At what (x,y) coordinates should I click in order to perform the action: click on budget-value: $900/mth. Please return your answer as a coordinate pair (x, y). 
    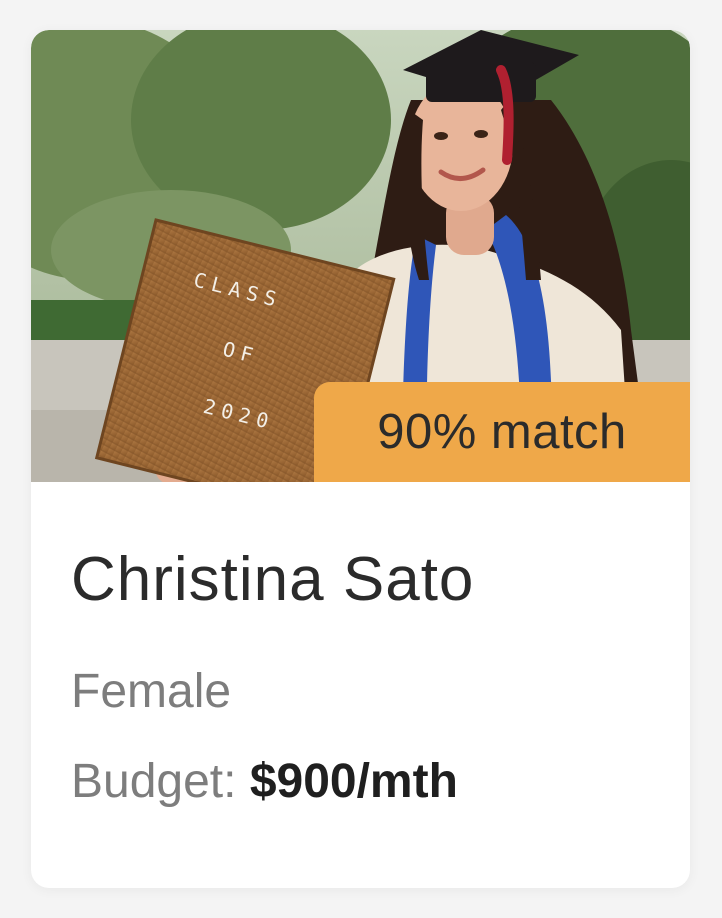
    Looking at the image, I should click on (353, 781).